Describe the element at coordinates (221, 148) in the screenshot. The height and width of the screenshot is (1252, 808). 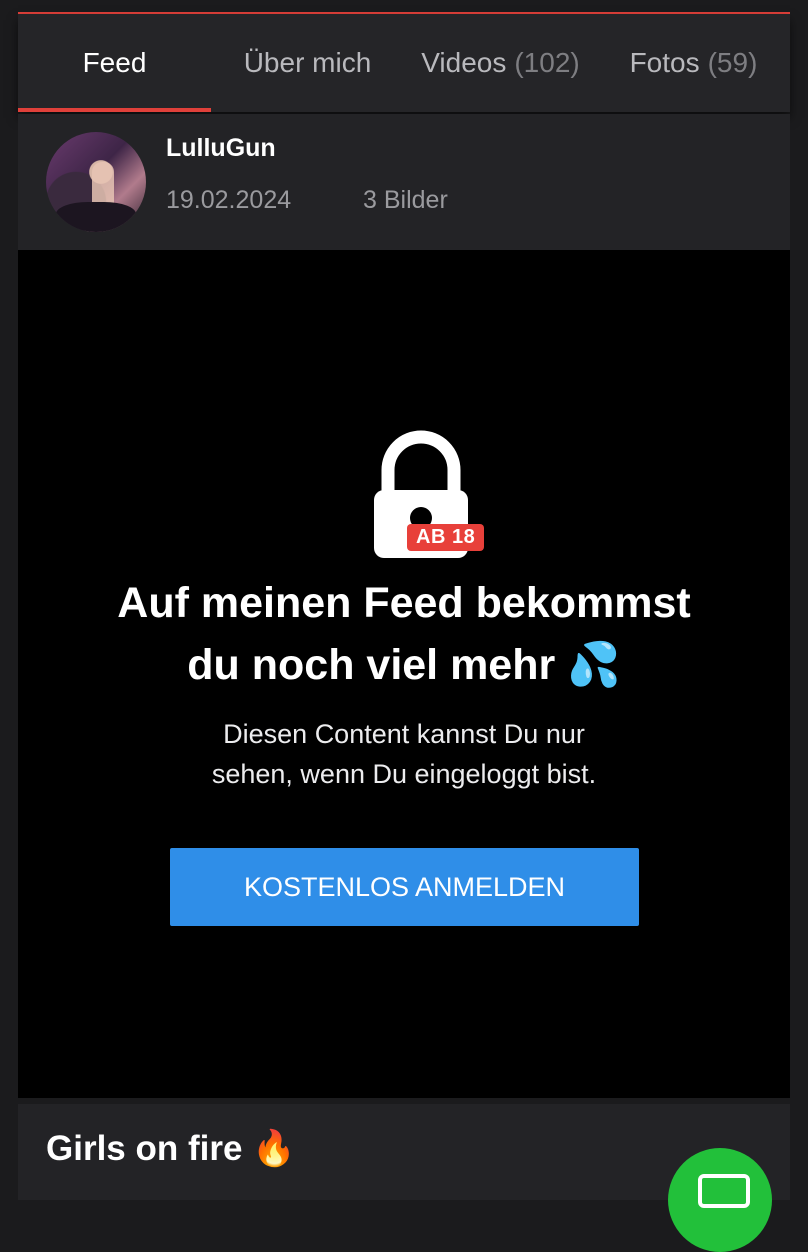
I see `username: LulluGun` at that location.